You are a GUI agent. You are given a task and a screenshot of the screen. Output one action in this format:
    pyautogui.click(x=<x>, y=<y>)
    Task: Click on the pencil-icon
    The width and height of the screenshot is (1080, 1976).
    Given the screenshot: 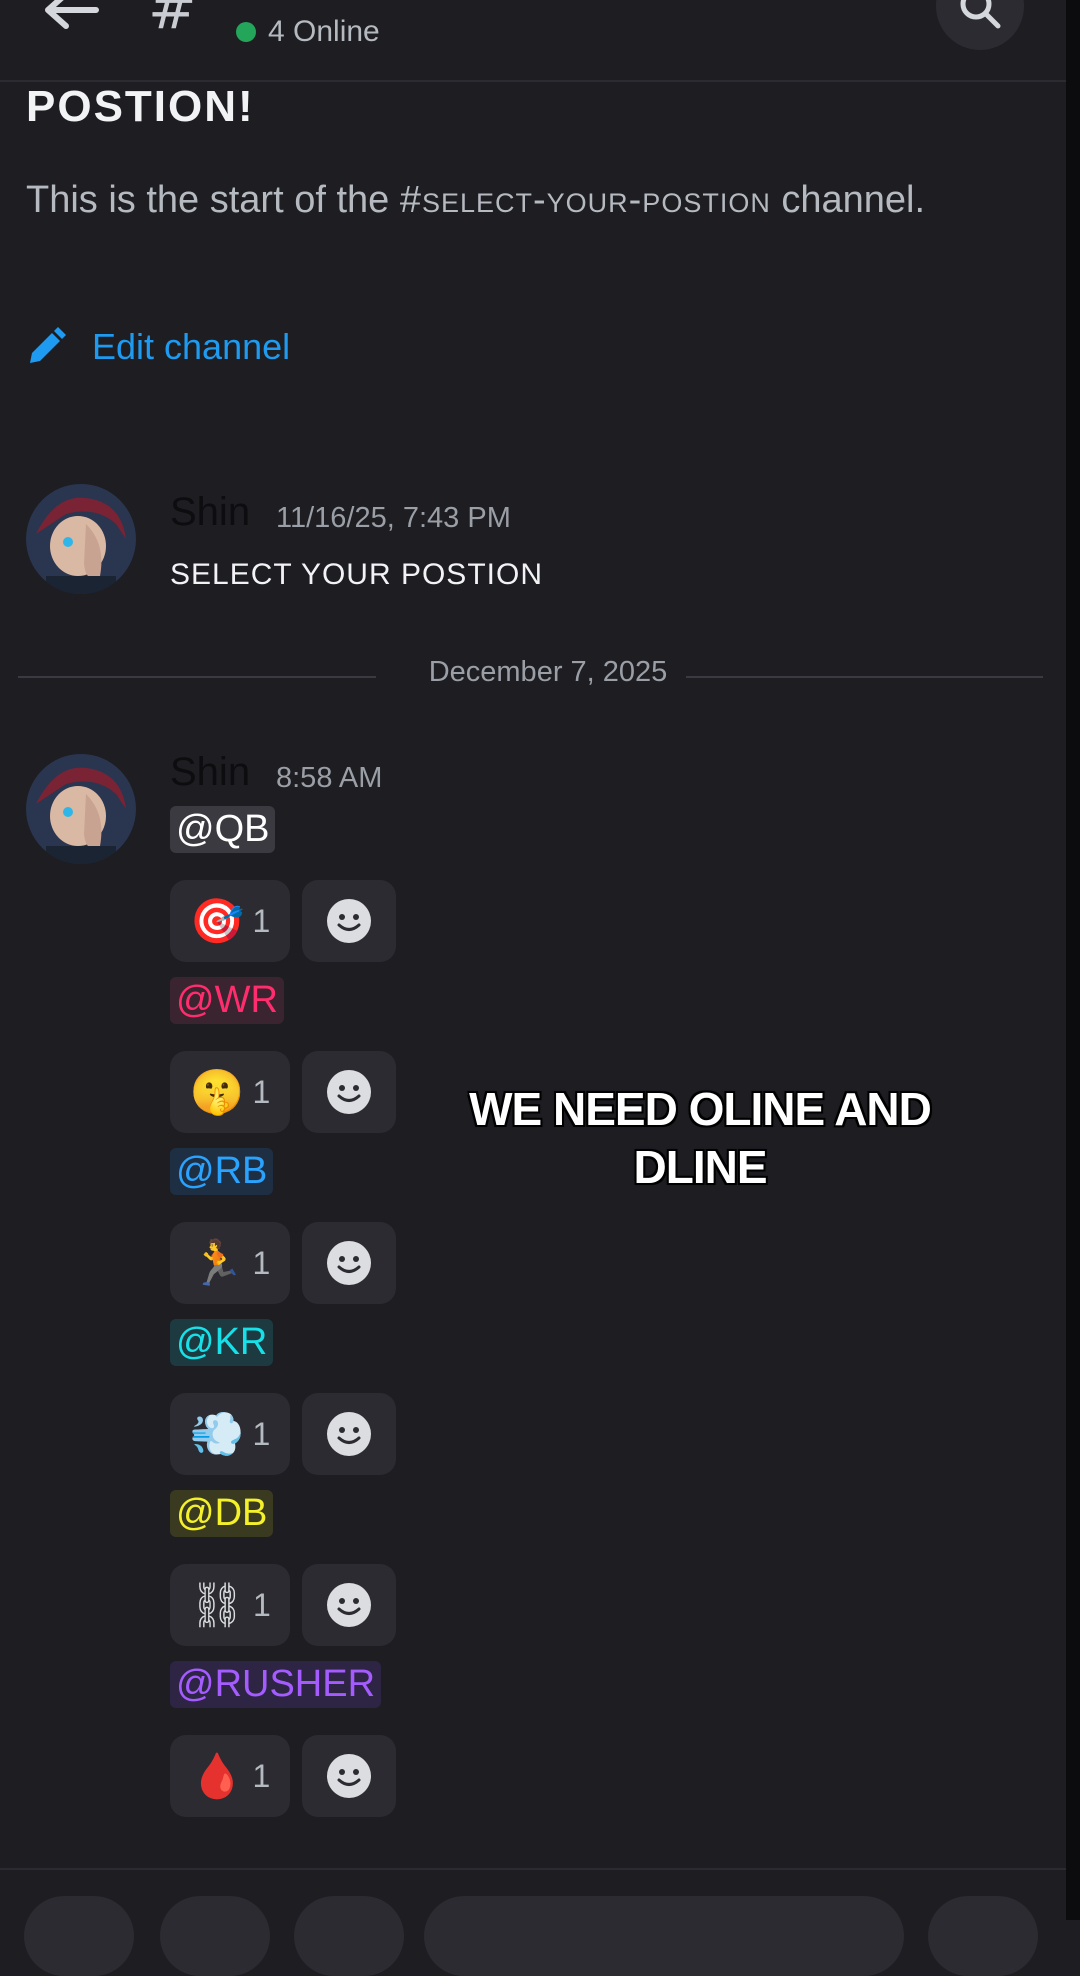 What is the action you would take?
    pyautogui.click(x=48, y=345)
    